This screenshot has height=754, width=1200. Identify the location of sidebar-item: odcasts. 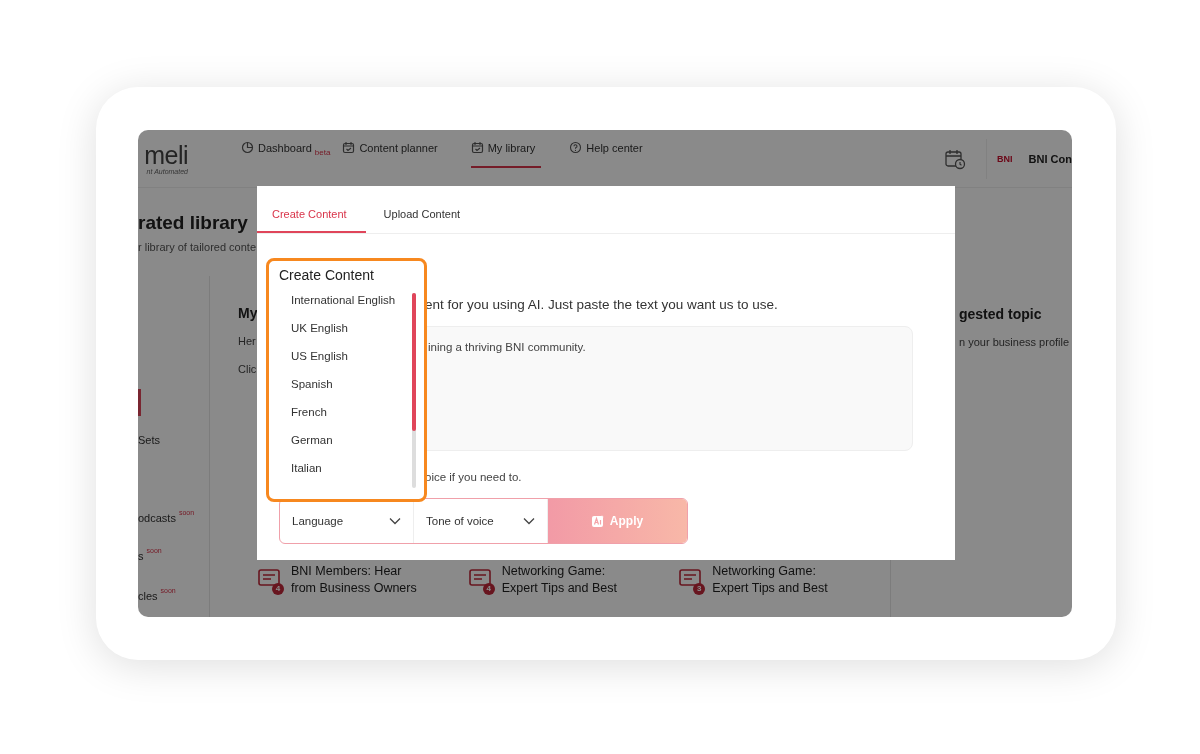
(157, 518).